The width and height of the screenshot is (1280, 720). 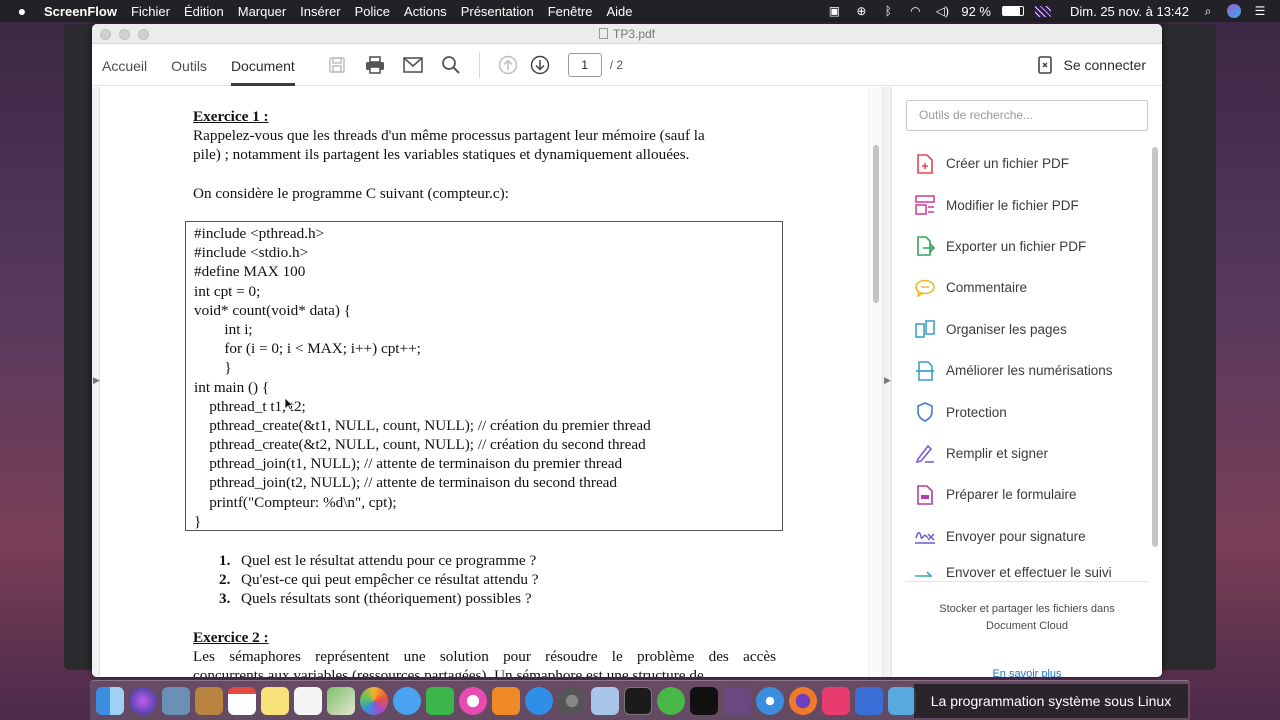 What do you see at coordinates (836, 700) in the screenshot?
I see `acrobat-icon` at bounding box center [836, 700].